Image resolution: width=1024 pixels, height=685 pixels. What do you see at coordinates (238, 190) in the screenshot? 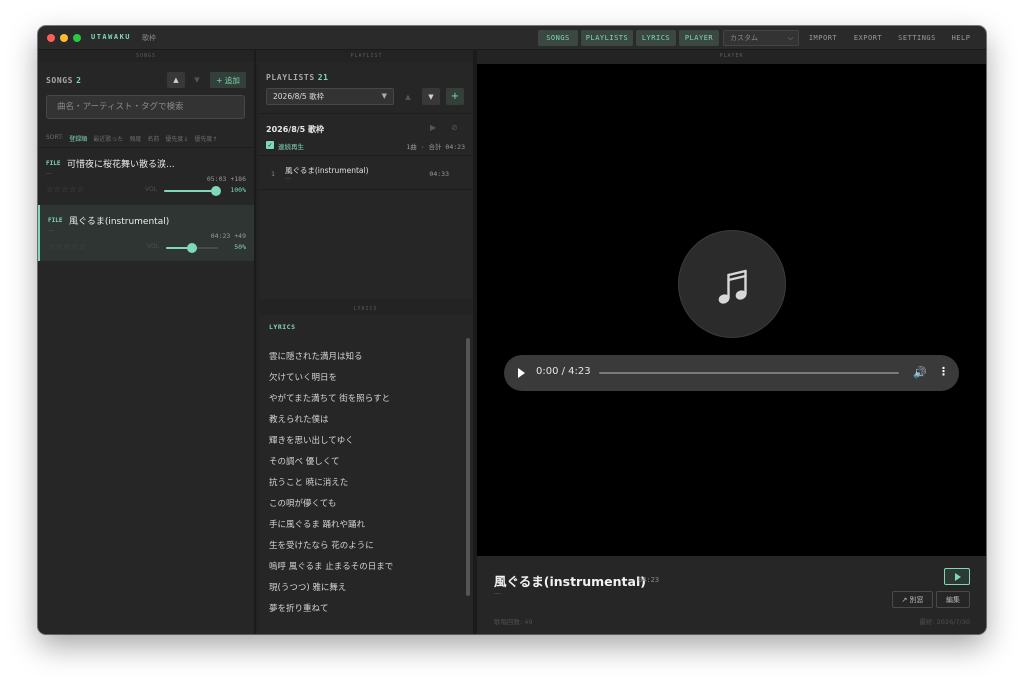
I see `volume-percent: 100%` at bounding box center [238, 190].